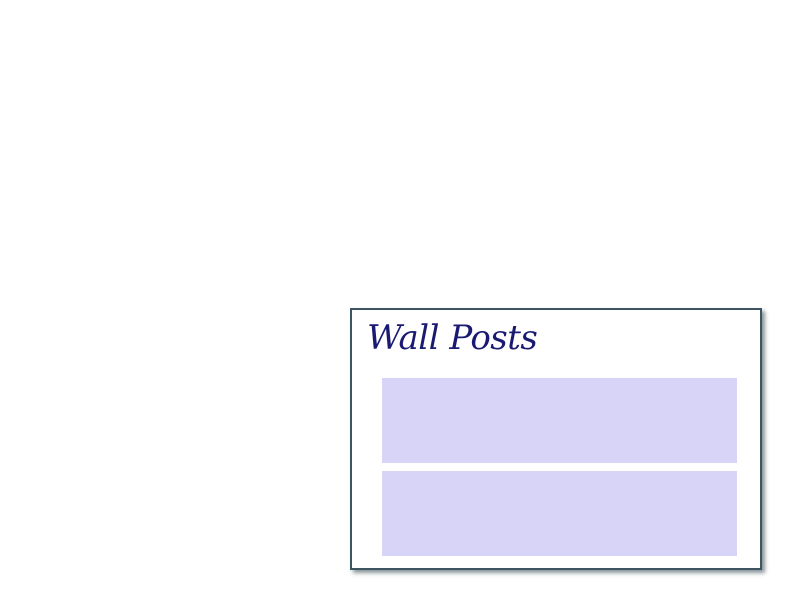 This screenshot has height=600, width=800. I want to click on post-list, so click(559, 471).